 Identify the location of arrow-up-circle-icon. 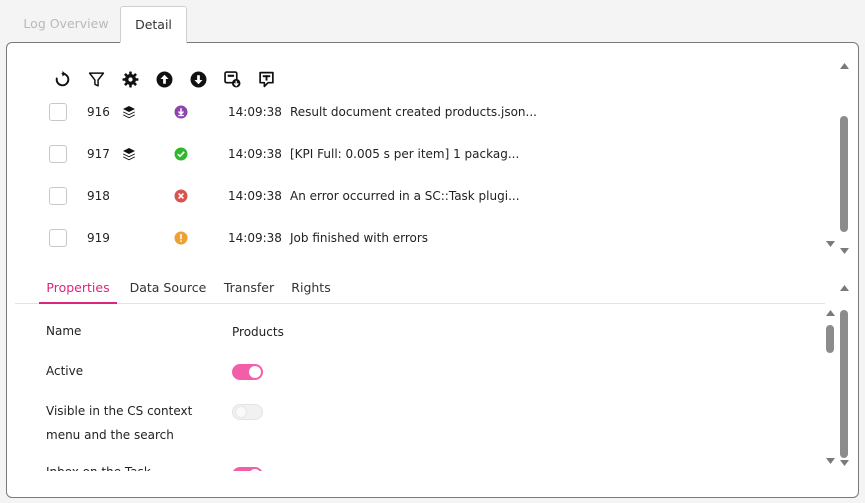
(164, 79).